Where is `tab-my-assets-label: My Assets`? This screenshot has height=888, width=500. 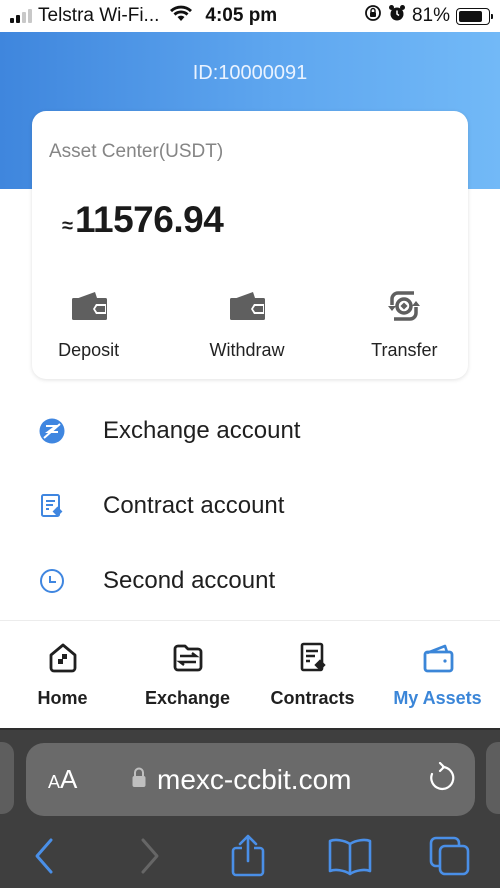
tab-my-assets-label: My Assets is located at coordinates (437, 698).